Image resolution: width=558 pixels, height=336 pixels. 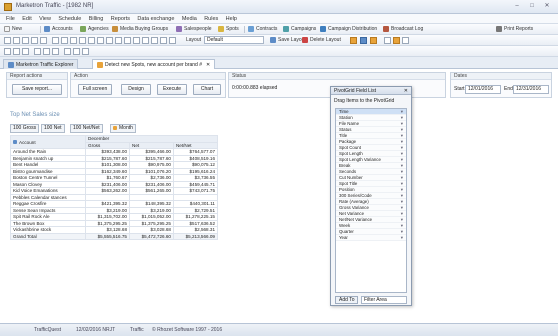 What do you see at coordinates (532, 6) in the screenshot?
I see `maximize-button: □` at bounding box center [532, 6].